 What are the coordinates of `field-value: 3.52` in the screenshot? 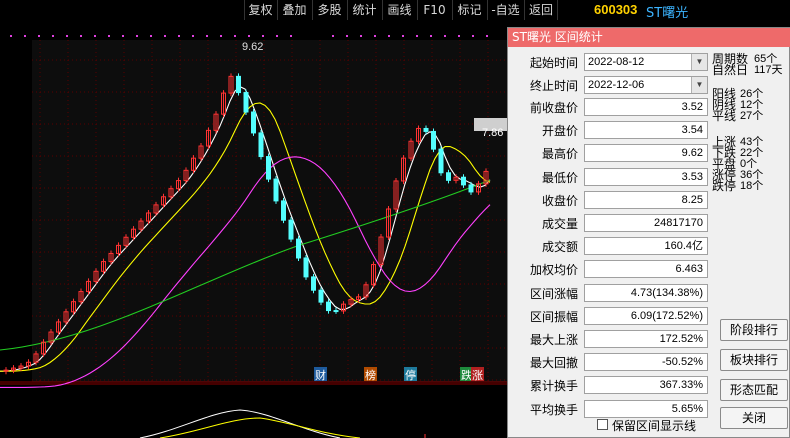 It's located at (646, 107).